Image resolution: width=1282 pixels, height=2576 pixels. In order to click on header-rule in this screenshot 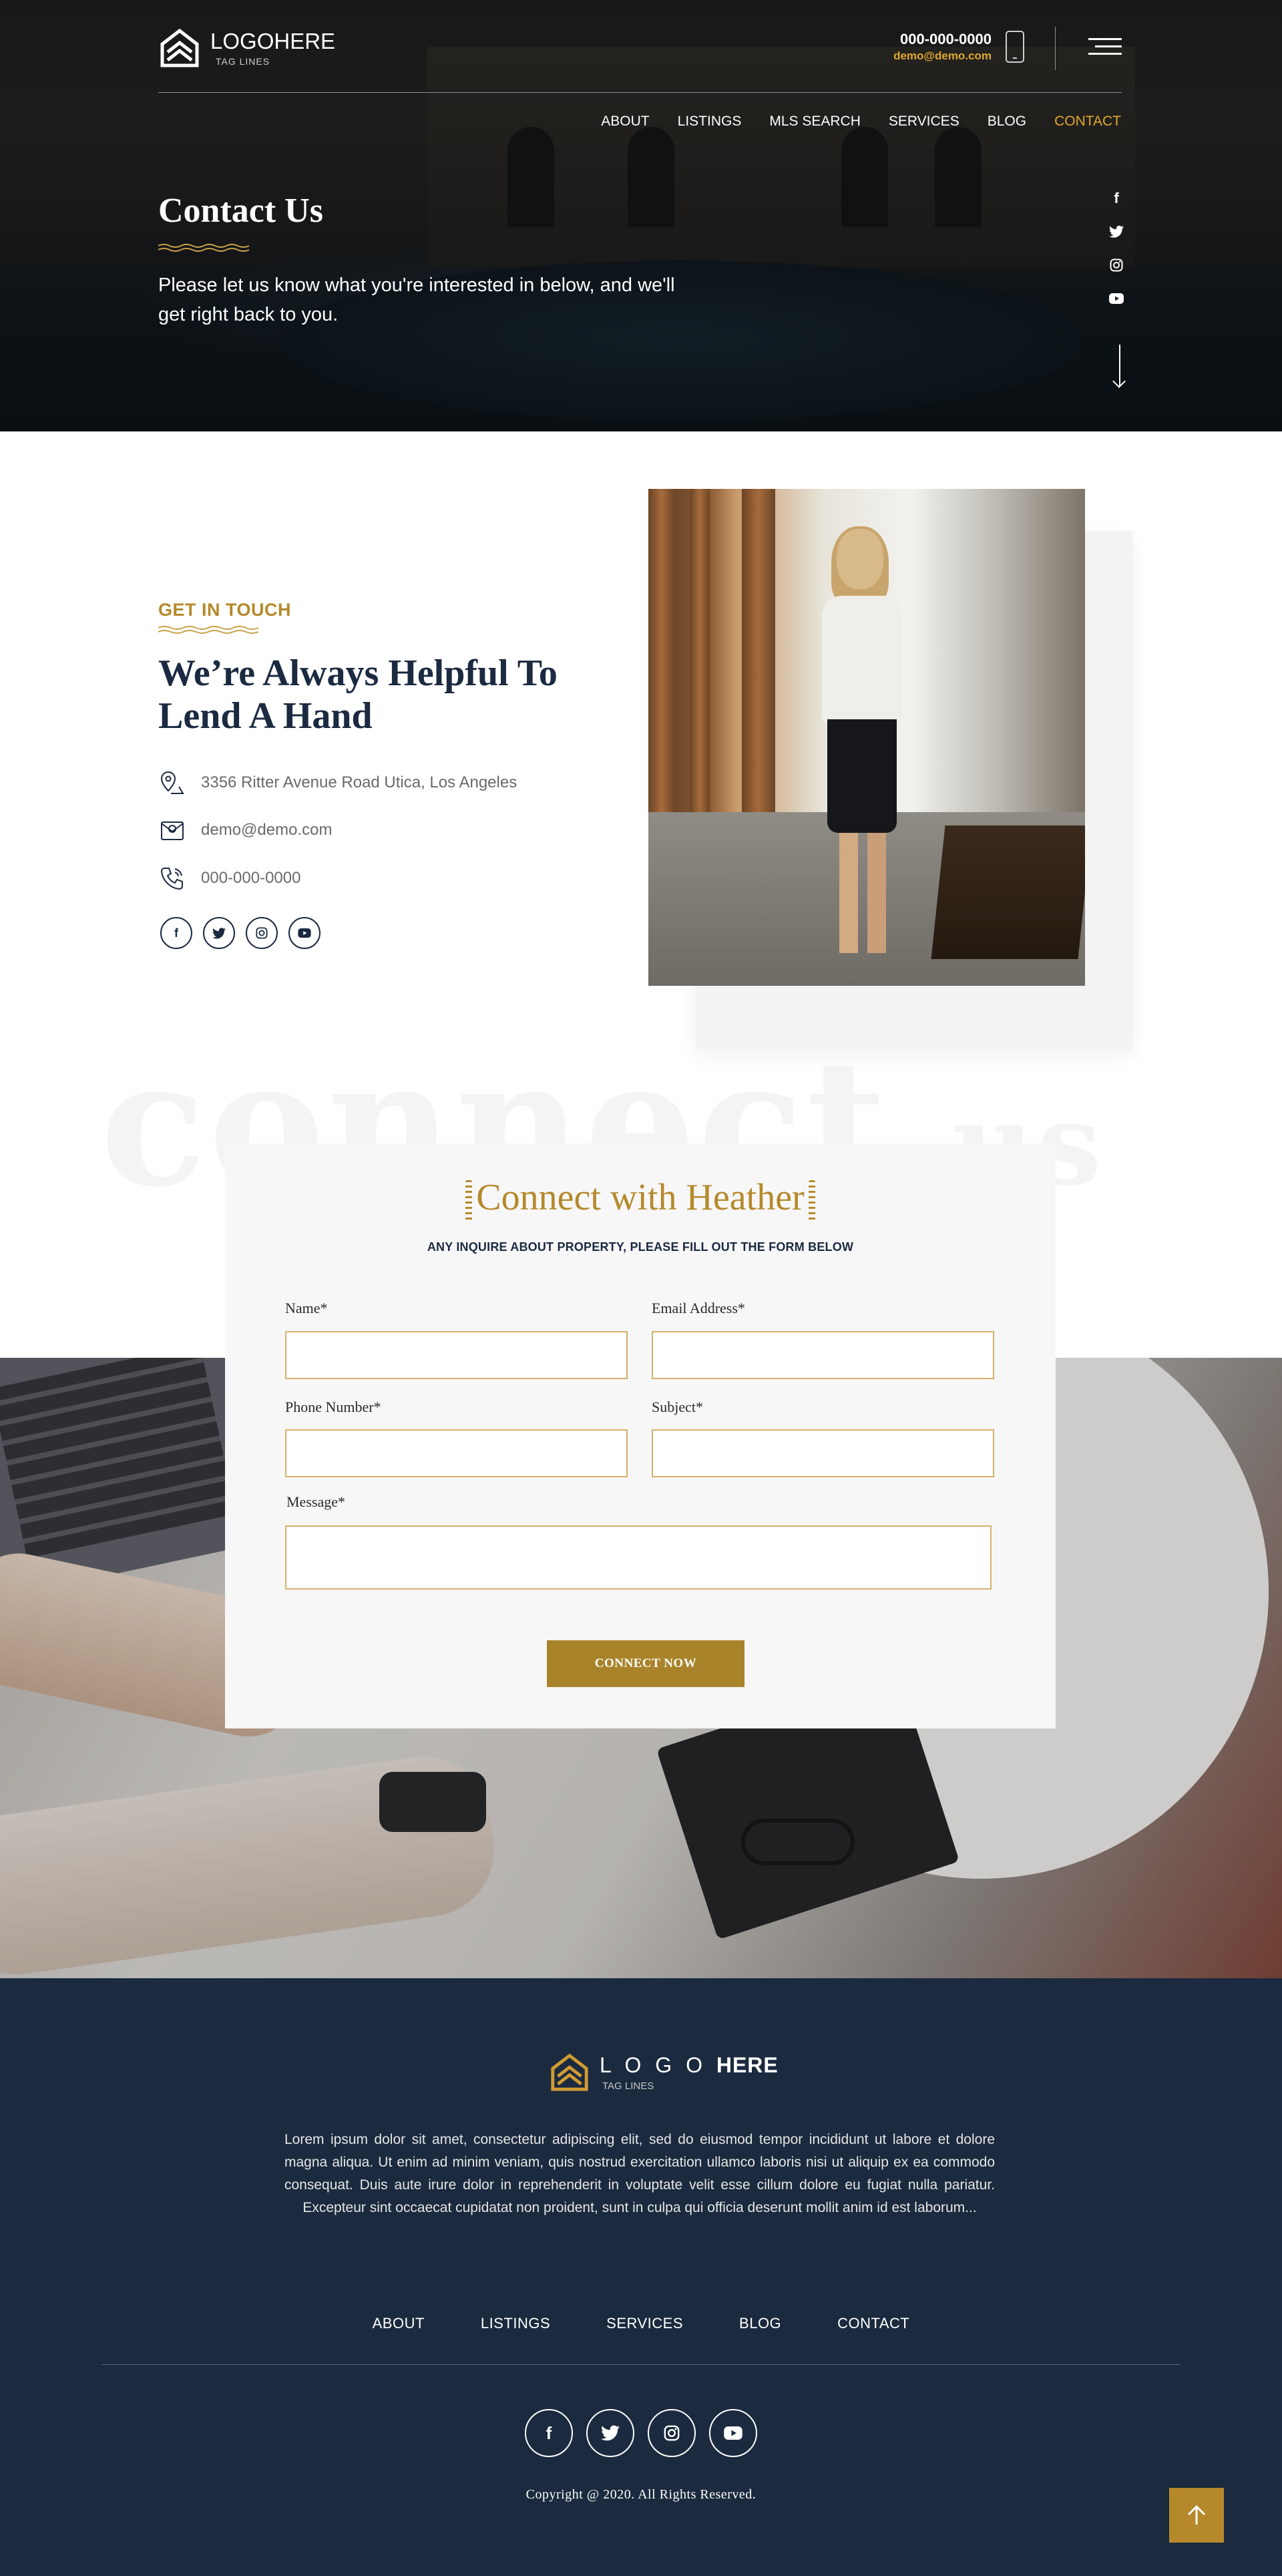, I will do `click(640, 92)`.